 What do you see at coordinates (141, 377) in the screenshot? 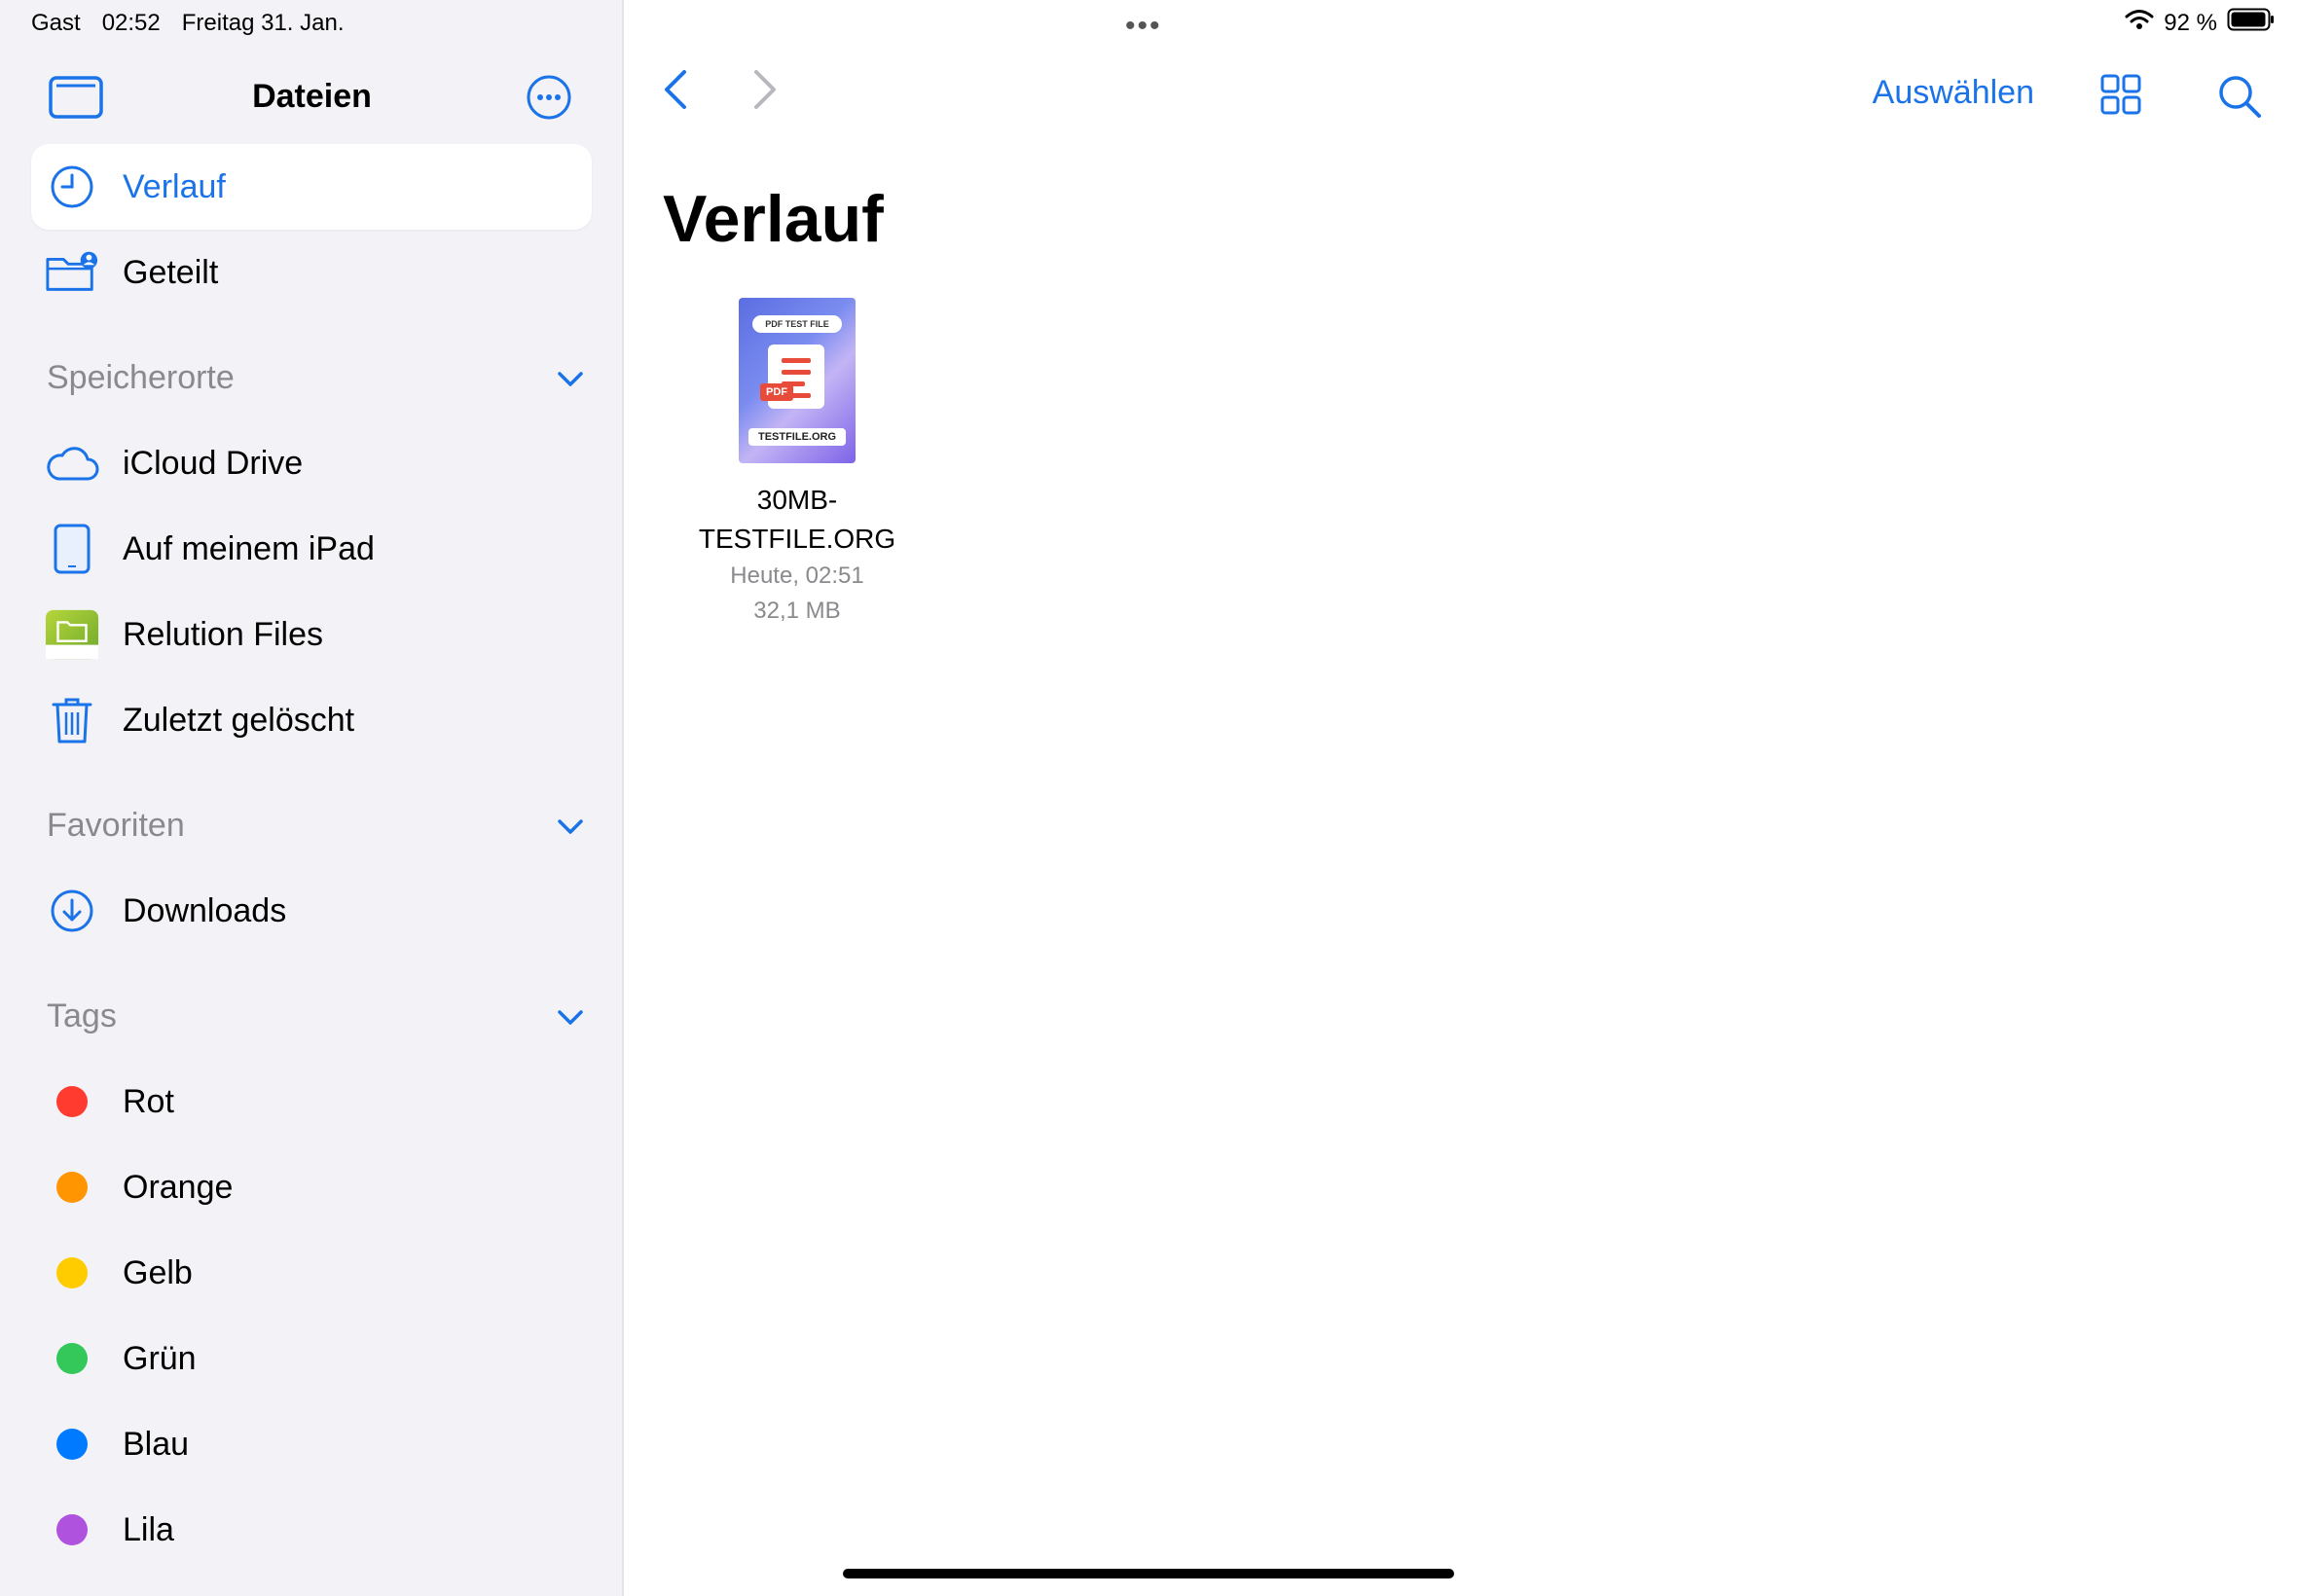
I see `section-title: Speicherorte` at bounding box center [141, 377].